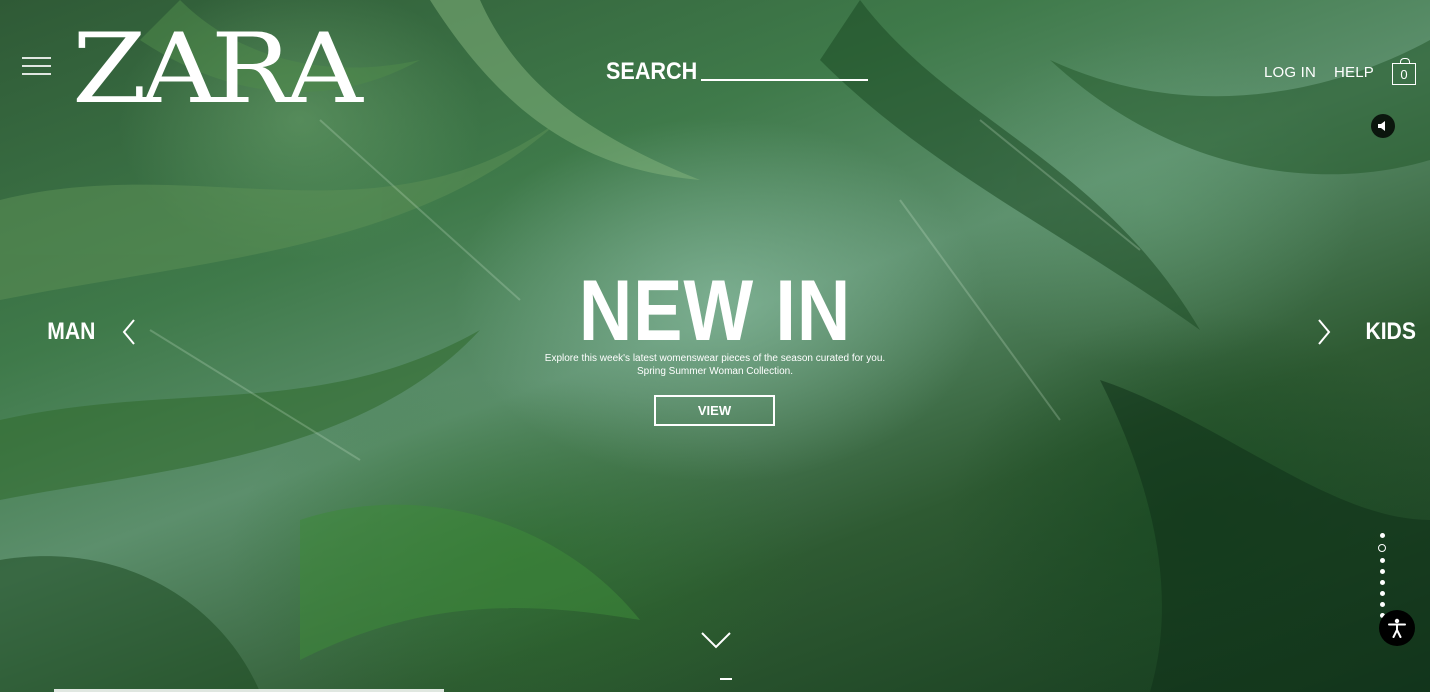 Image resolution: width=1430 pixels, height=692 pixels. I want to click on next-section-nav: KIDS, so click(1367, 332).